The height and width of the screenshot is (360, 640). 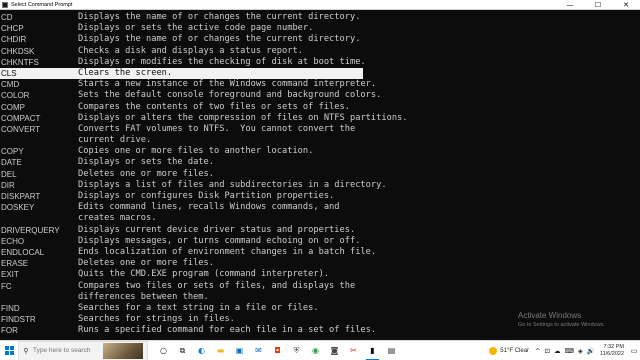 I want to click on pinned-apps: ○ ⧉ ◐ ▬ ▣ ✉ ◘ ⛨ ◉ ◙ ✂ ▮ ▤, so click(x=277, y=350).